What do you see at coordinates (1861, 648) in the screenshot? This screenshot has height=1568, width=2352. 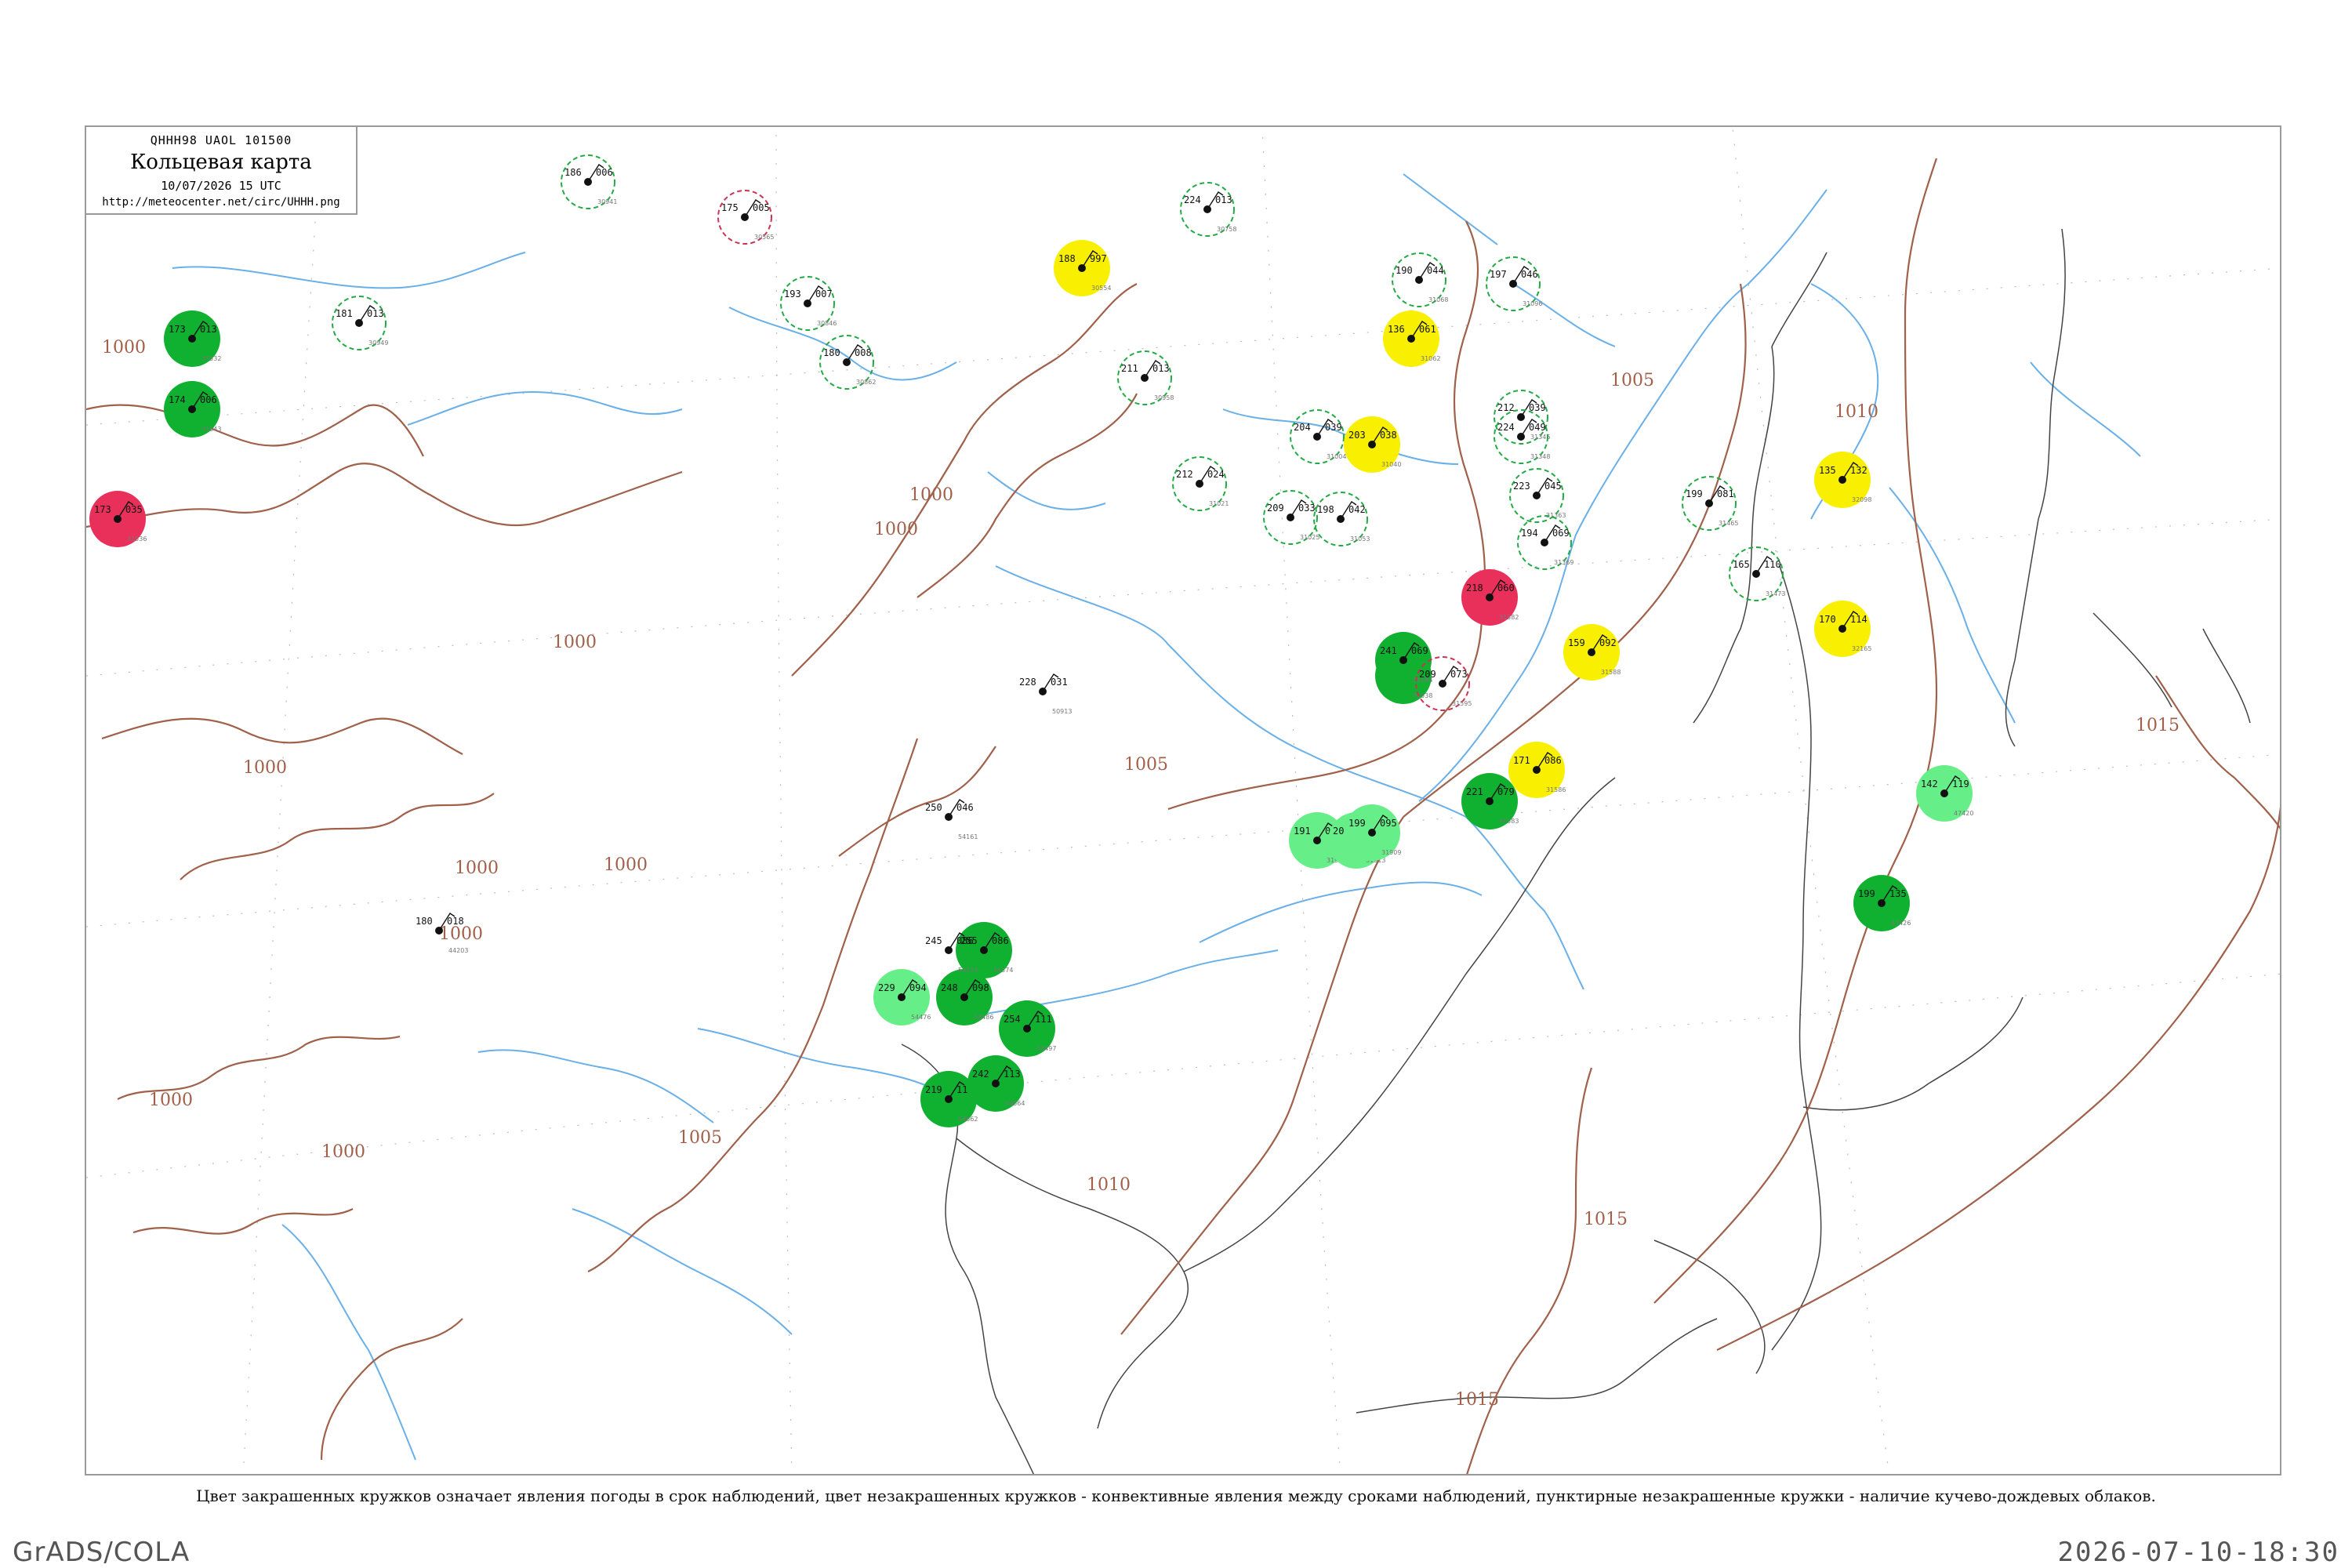 I see `station-index: 32165` at bounding box center [1861, 648].